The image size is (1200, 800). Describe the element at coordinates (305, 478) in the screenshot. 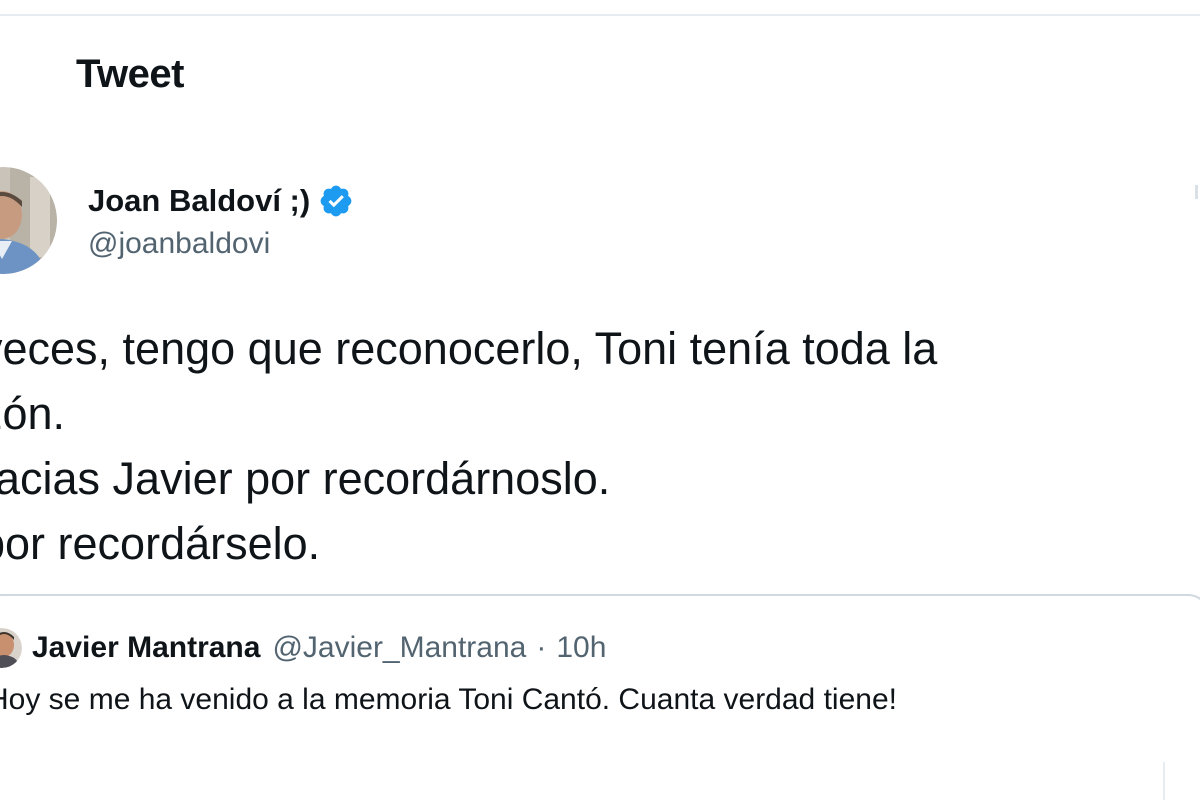

I see `tweet-text-line: racias Javier por recordárnoslo.` at that location.